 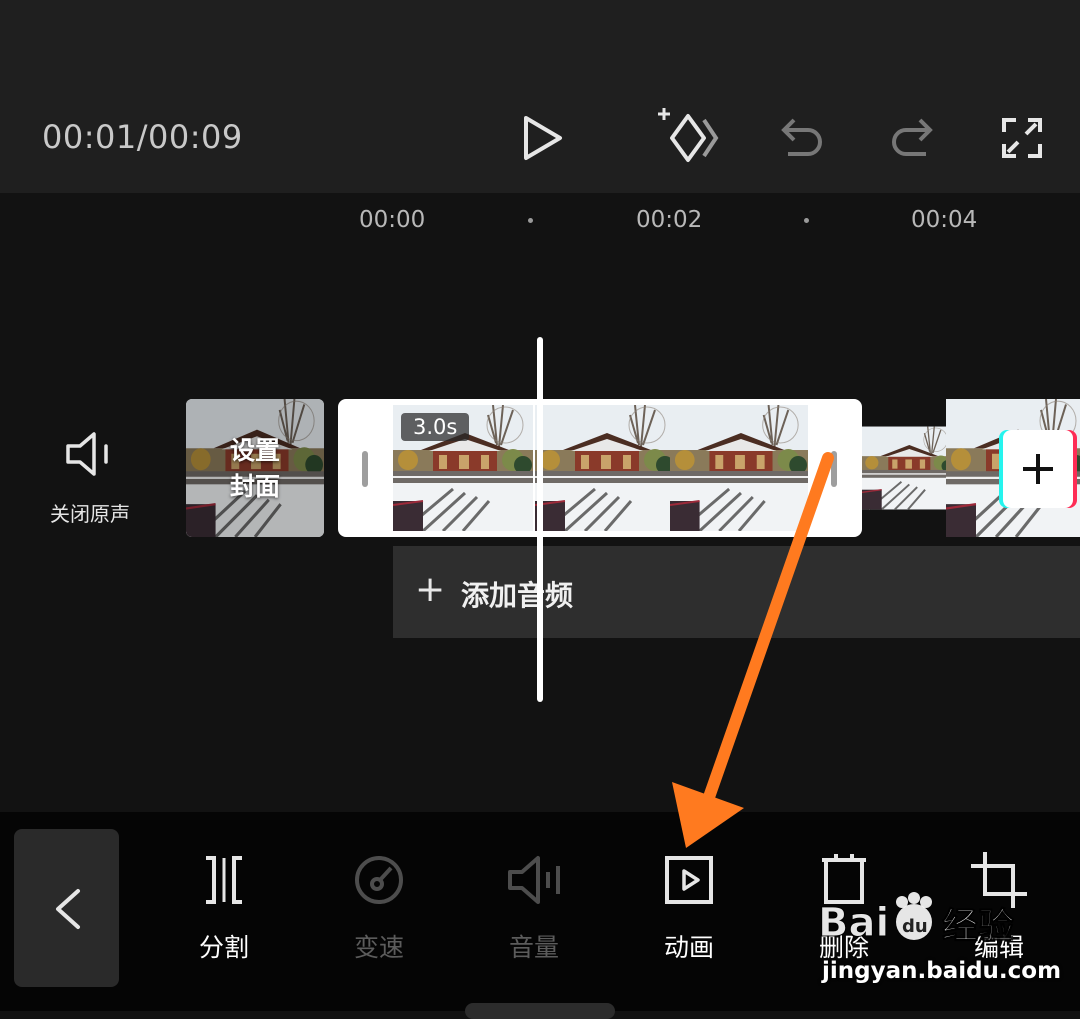 I want to click on svg-text: du, so click(x=915, y=926).